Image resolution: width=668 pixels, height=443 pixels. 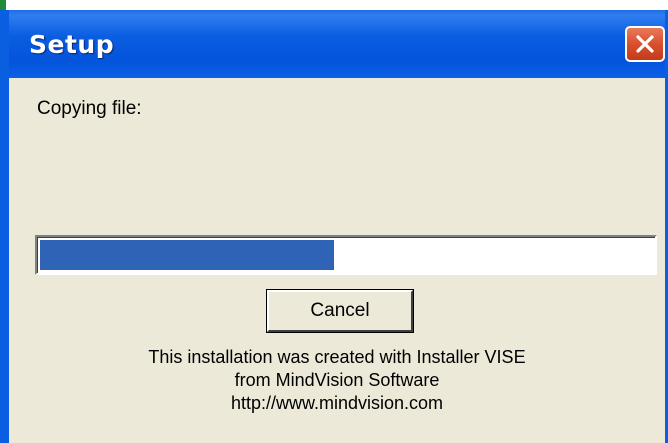 I want to click on status-label: Copying file:, so click(x=89, y=108).